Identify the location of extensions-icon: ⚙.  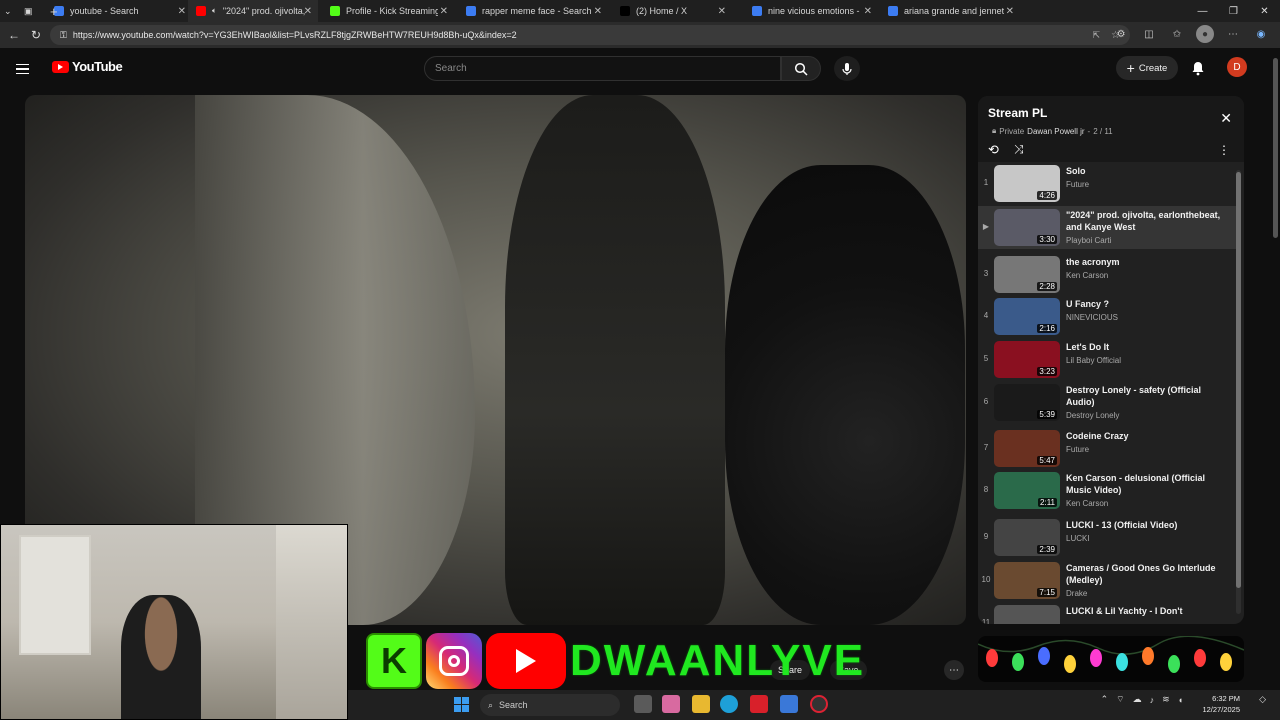
(1121, 34).